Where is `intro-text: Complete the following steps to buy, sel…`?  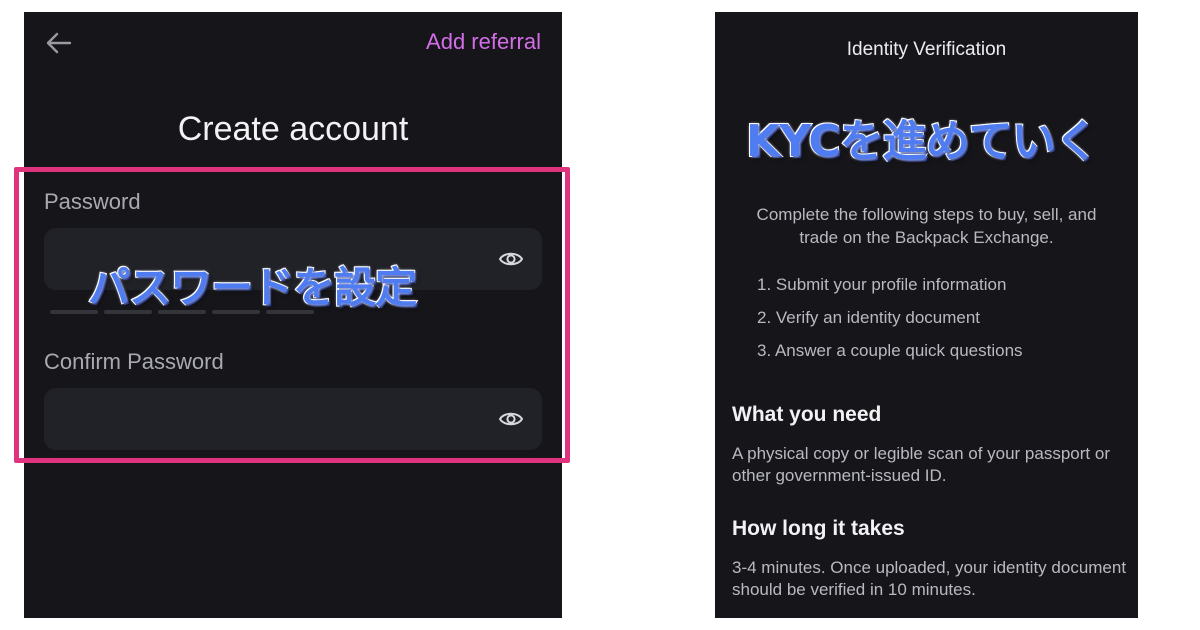
intro-text: Complete the following steps to buy, sel… is located at coordinates (926, 226).